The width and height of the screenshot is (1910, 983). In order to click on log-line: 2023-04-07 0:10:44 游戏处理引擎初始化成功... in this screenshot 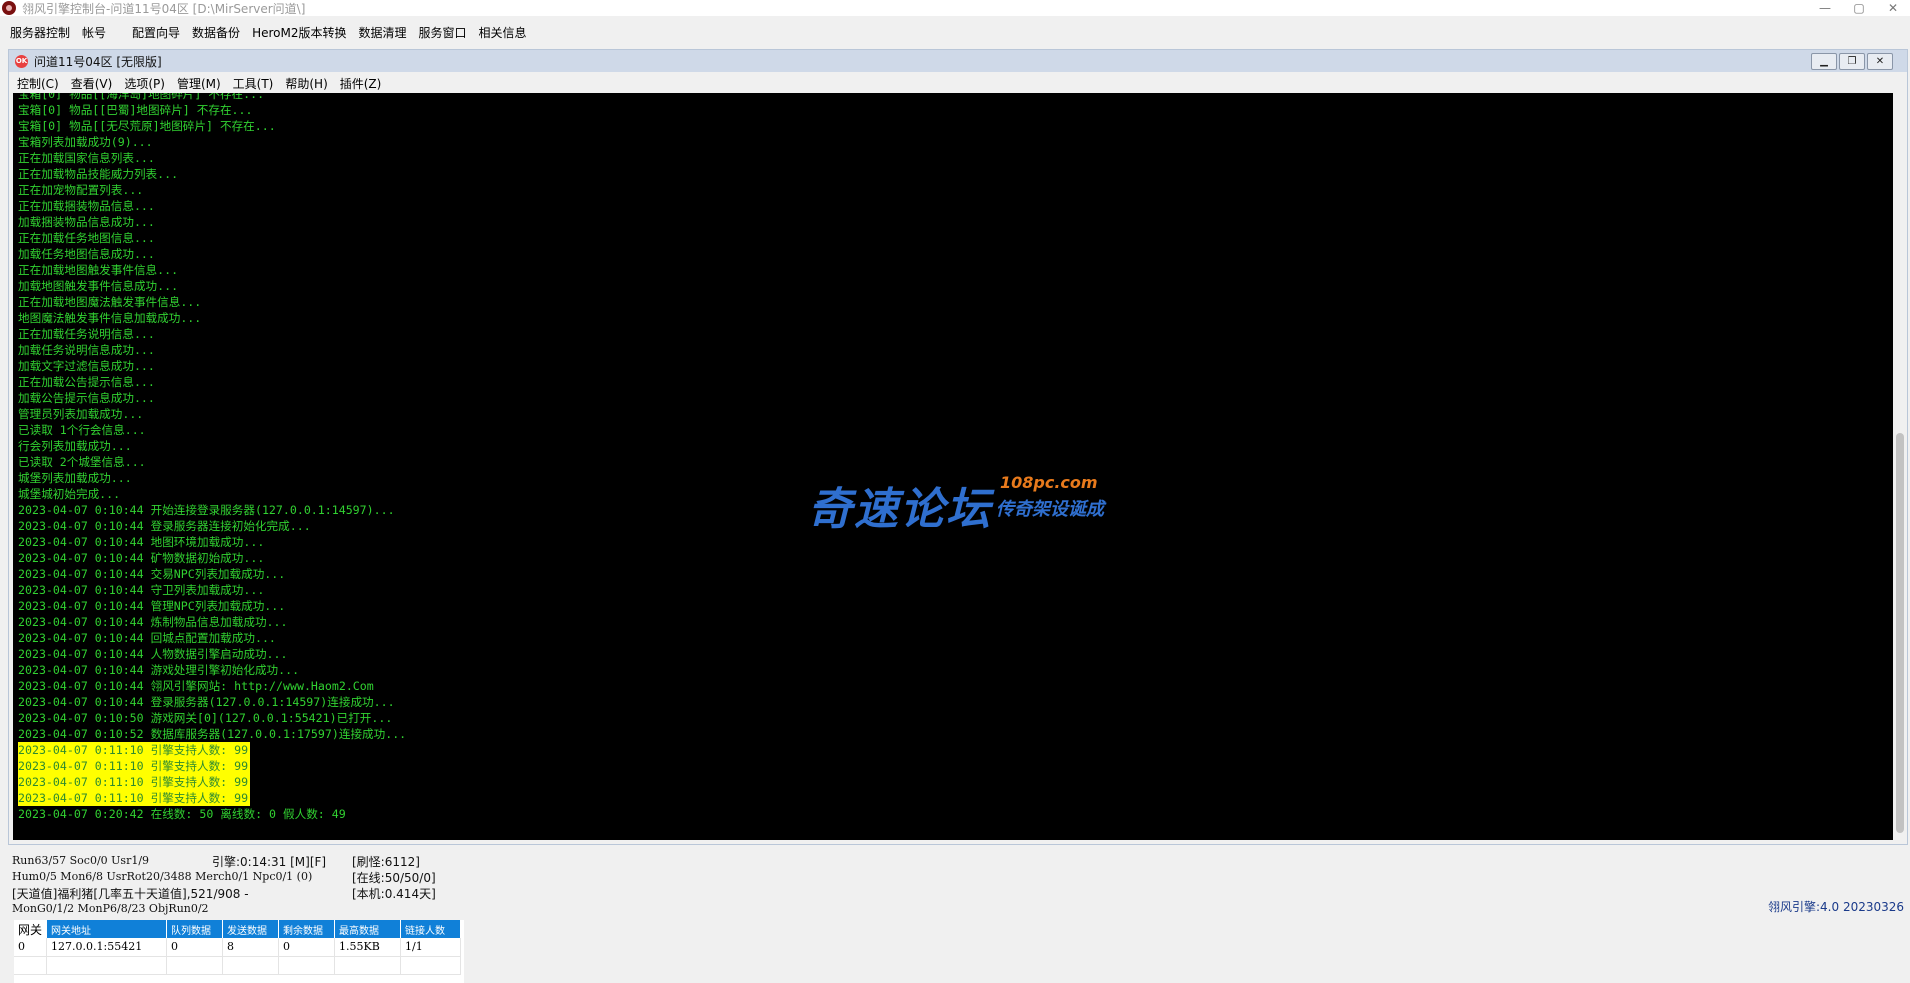, I will do `click(159, 670)`.